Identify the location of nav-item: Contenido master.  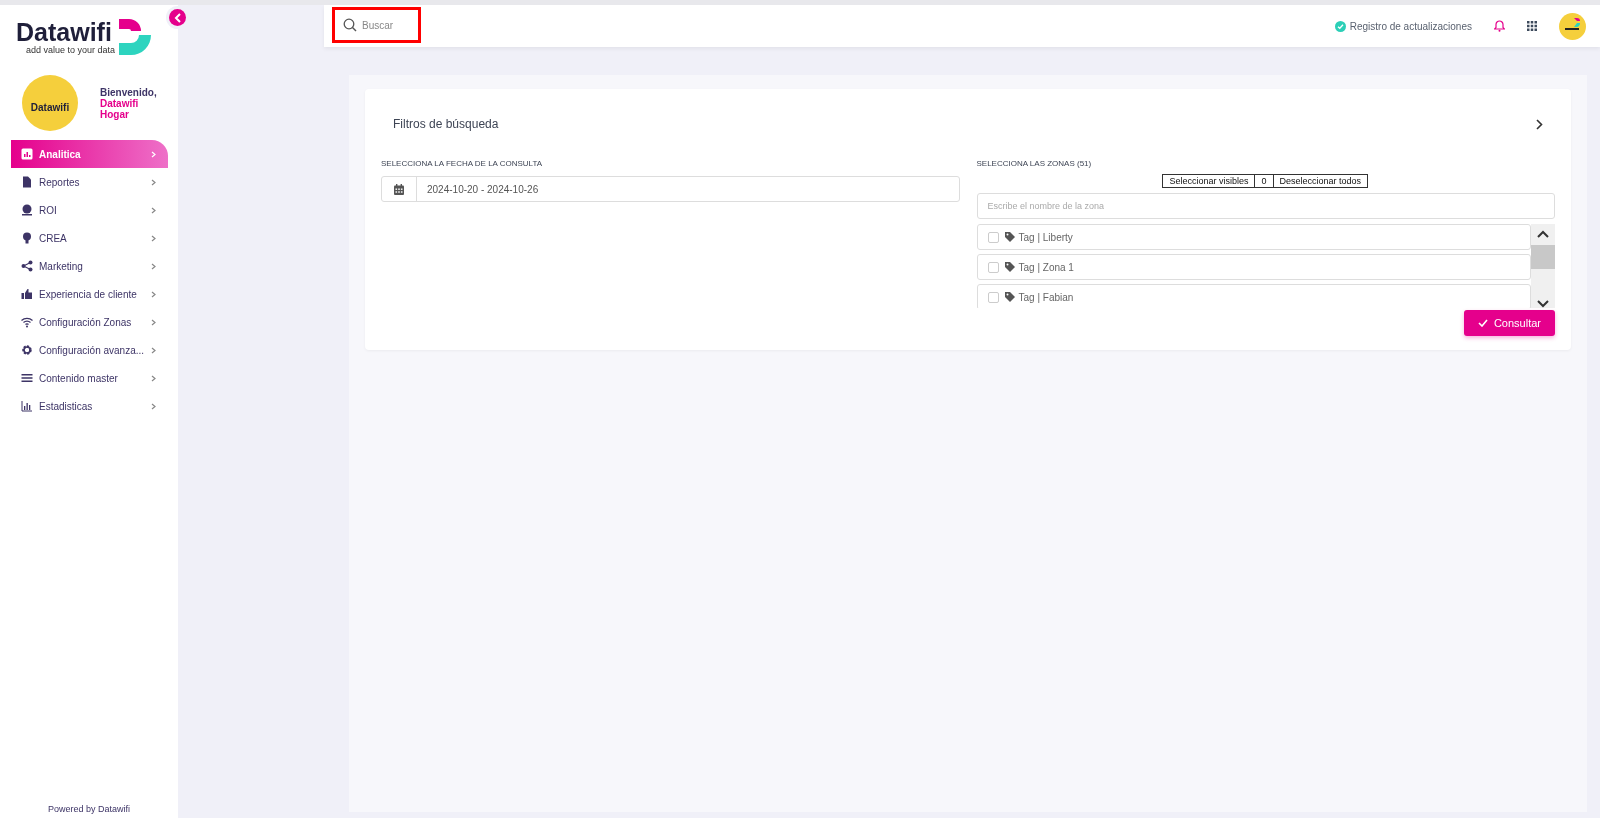
(89, 378).